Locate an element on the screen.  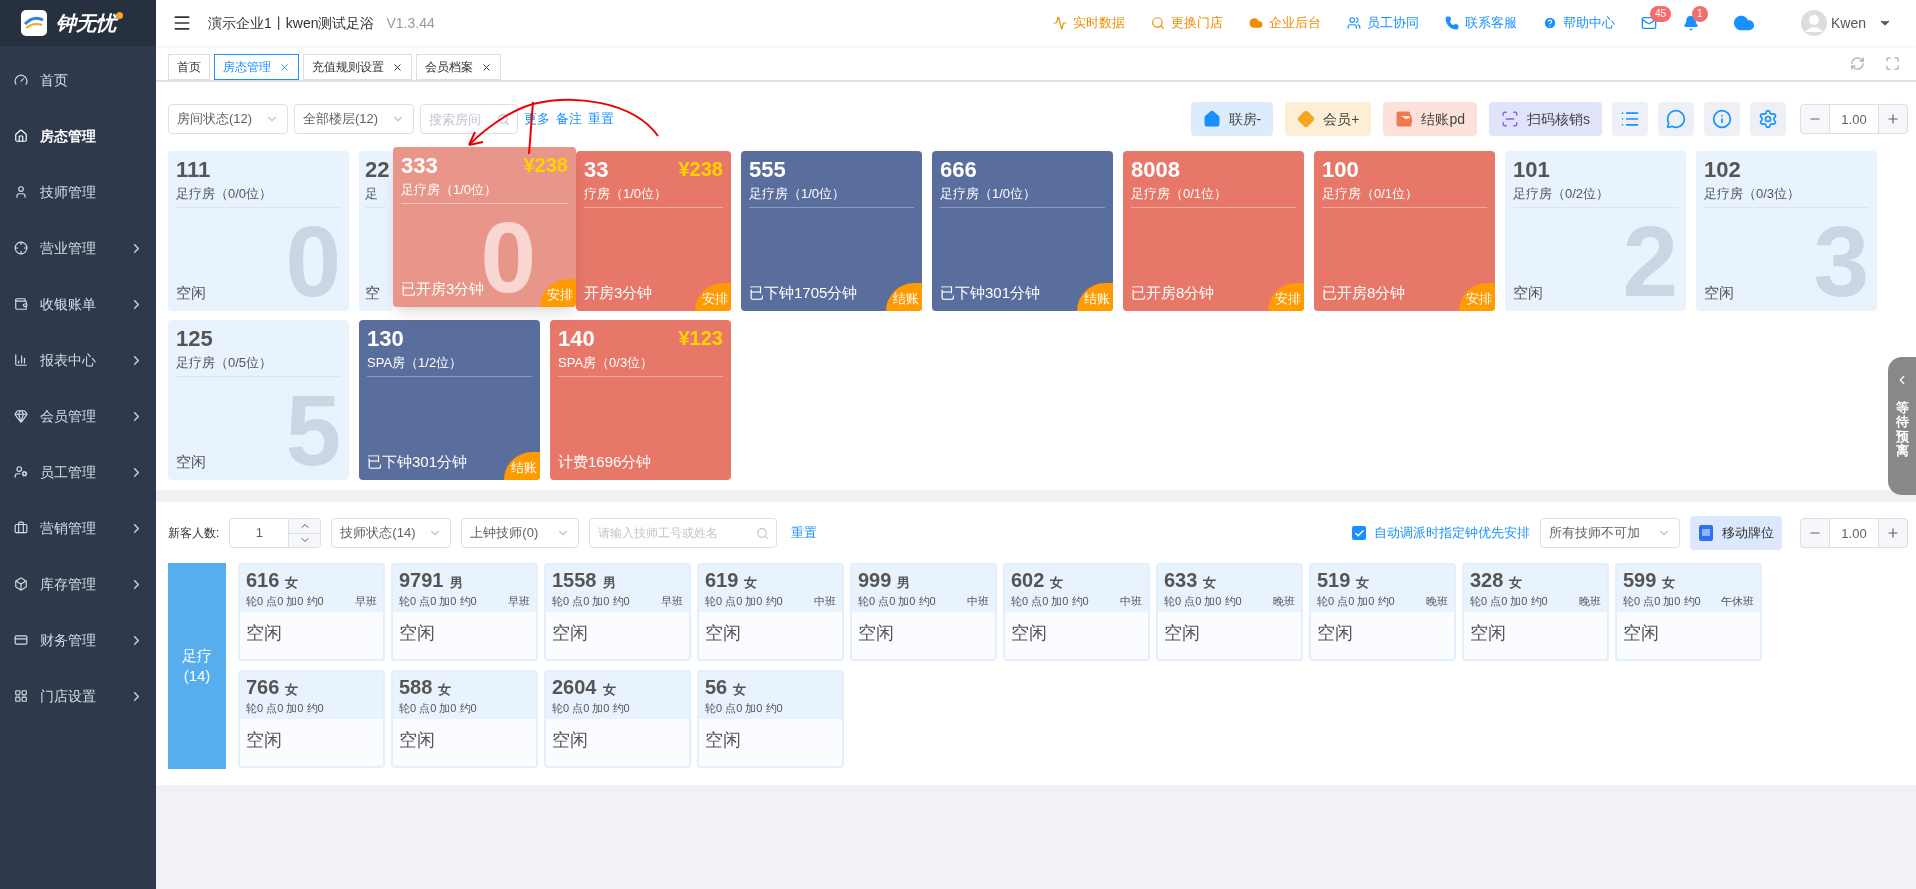
overtime-select: 所有技师不可加 is located at coordinates (1610, 533).